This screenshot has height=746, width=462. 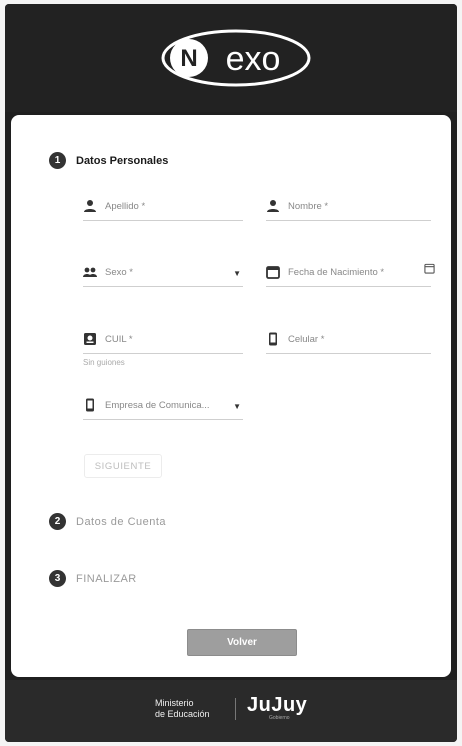 I want to click on header: N exo, so click(x=231, y=58).